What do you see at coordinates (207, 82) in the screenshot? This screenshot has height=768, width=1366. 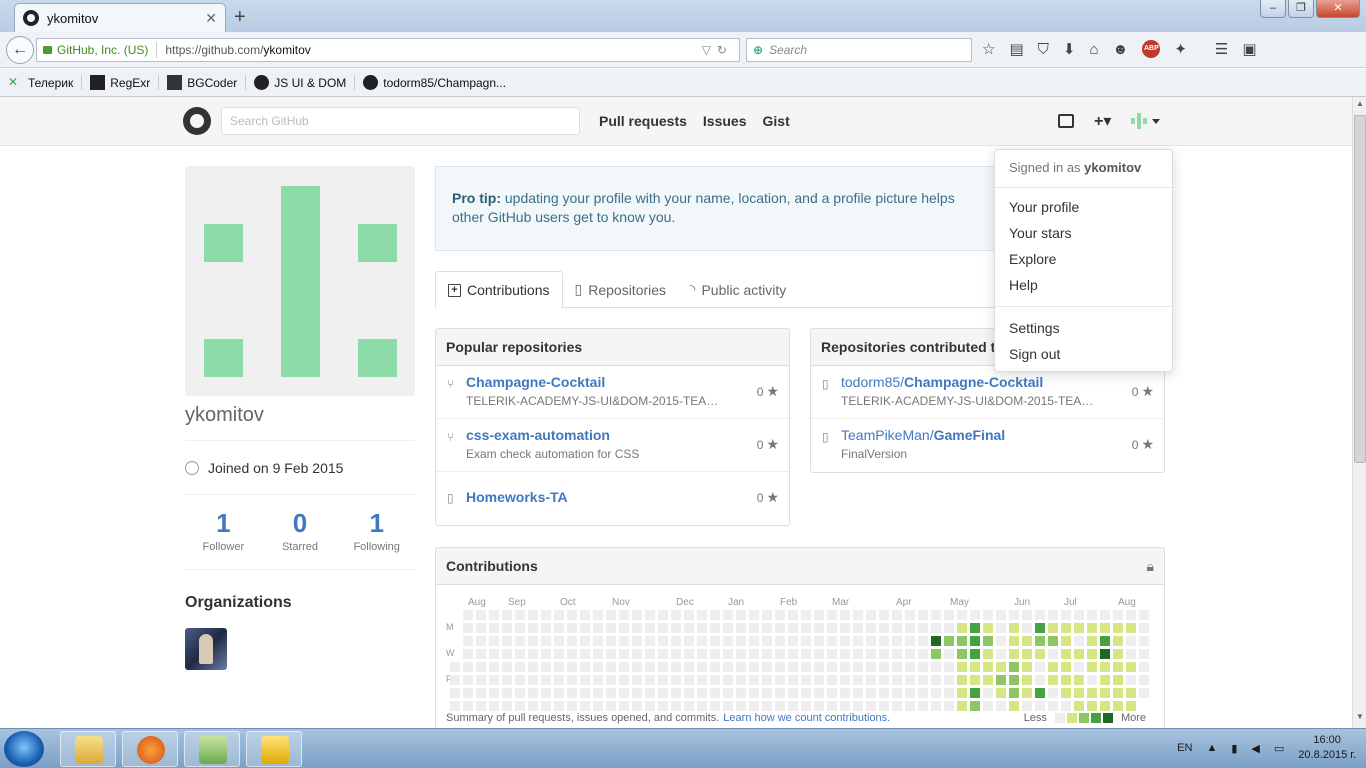 I see `bookmark-bgcoder: BGCoder` at bounding box center [207, 82].